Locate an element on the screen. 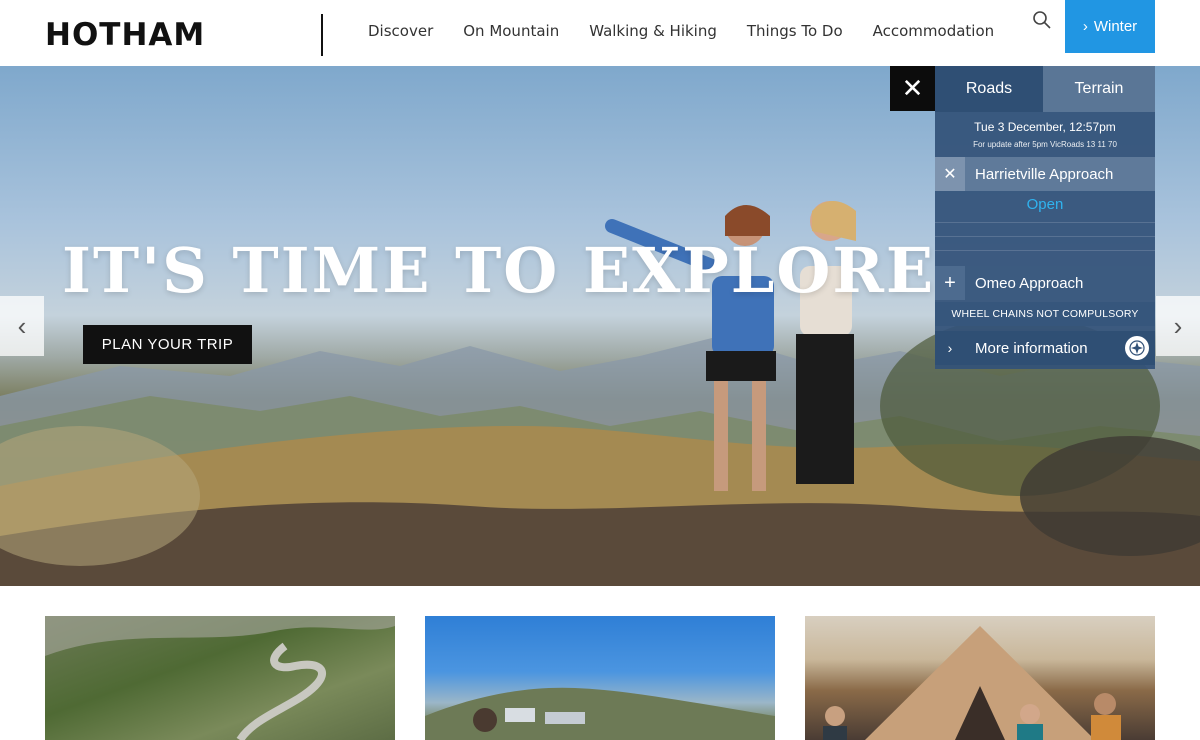 The width and height of the screenshot is (1200, 740). report-date: Tue 3 December, 12:57pm is located at coordinates (1045, 127).